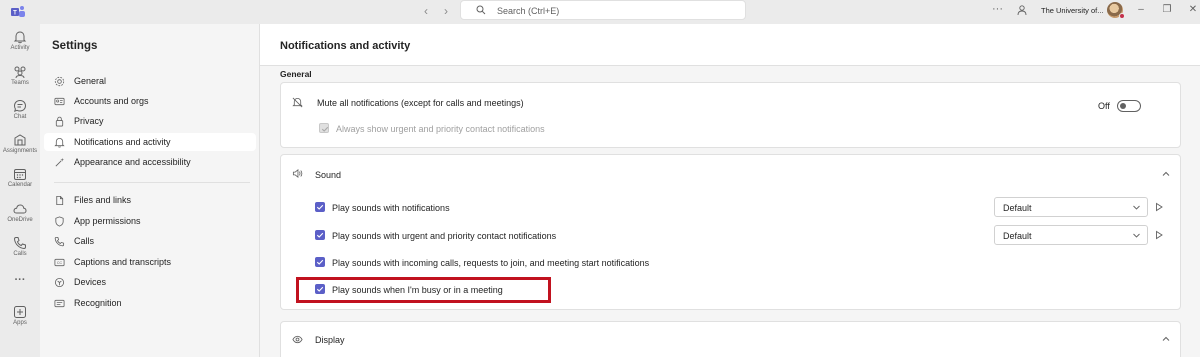 This screenshot has width=1200, height=357. Describe the element at coordinates (297, 102) in the screenshot. I see `bell-off-icon` at that location.